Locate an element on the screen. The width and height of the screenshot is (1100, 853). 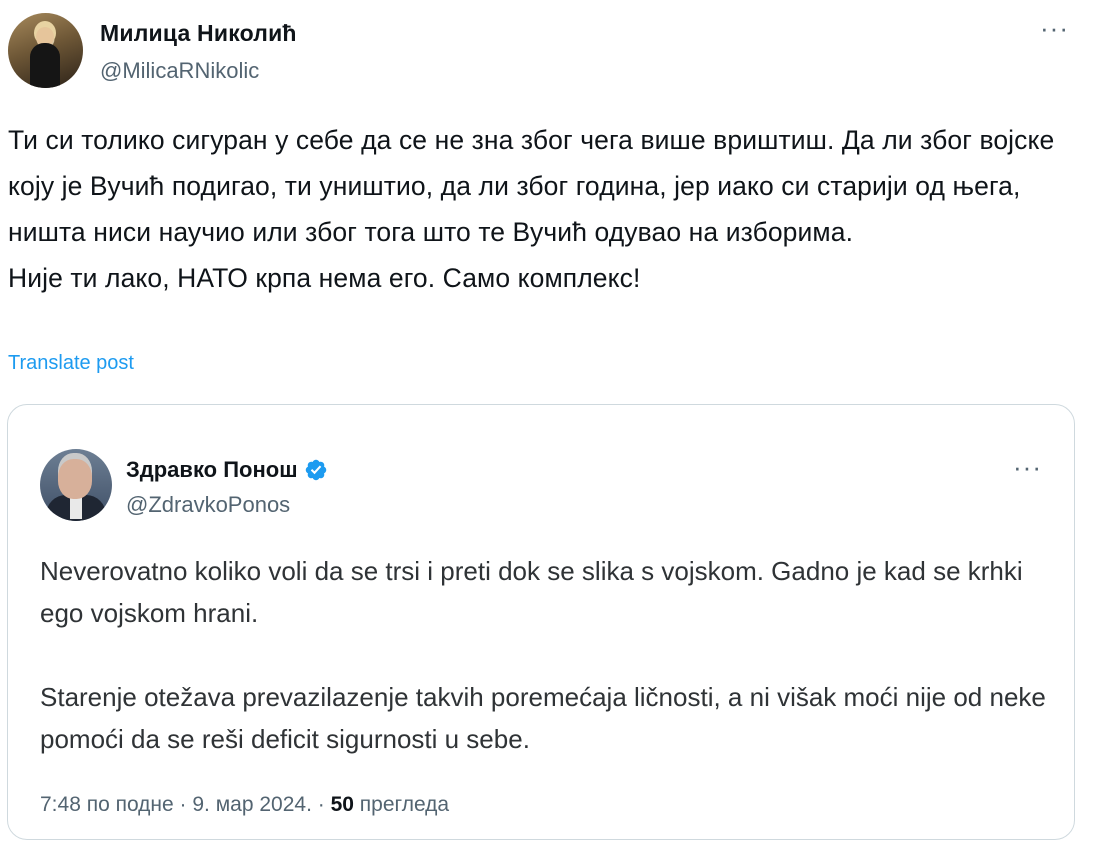
author-avatar is located at coordinates (45, 50).